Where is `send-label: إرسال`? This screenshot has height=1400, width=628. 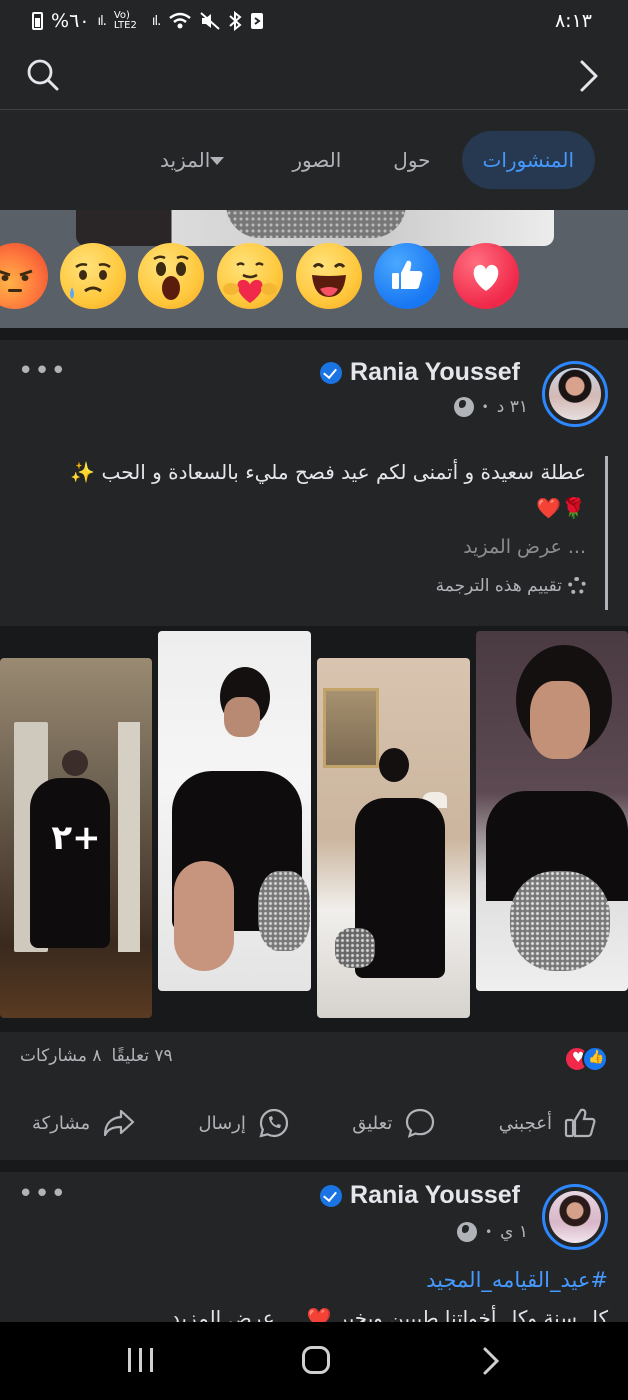 send-label: إرسال is located at coordinates (222, 1123).